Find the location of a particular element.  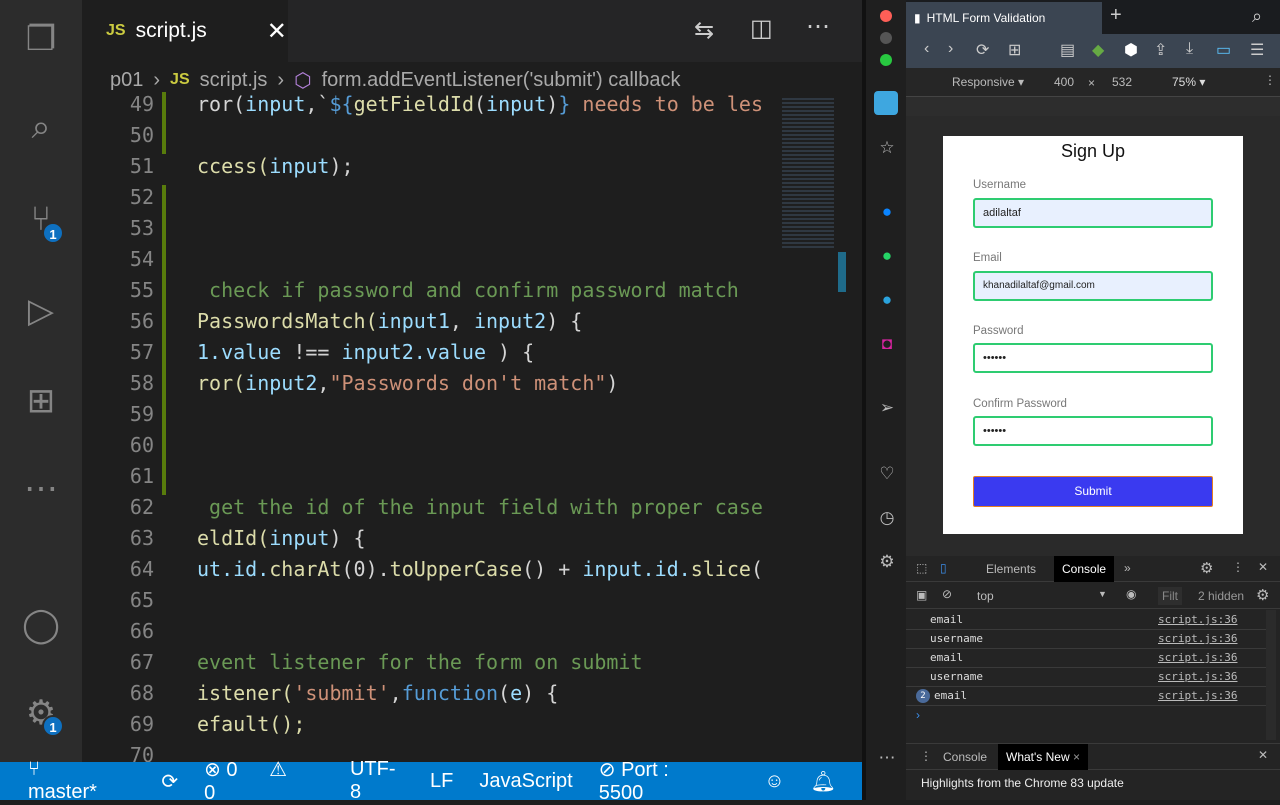

star-icon: ☆ is located at coordinates (887, 148).